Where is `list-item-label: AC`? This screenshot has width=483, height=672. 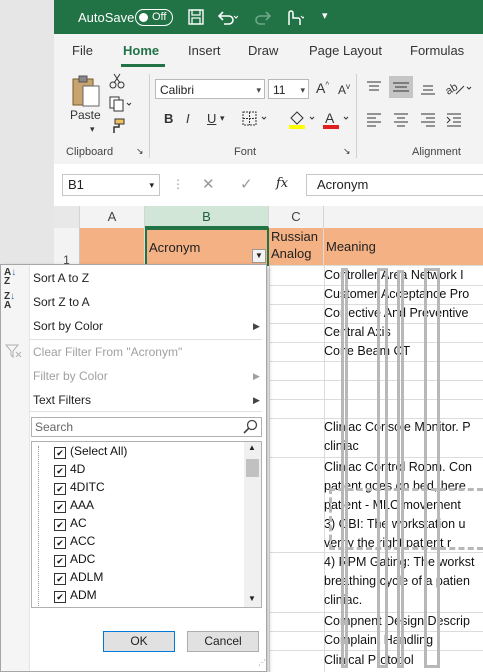
list-item-label: AC is located at coordinates (78, 523).